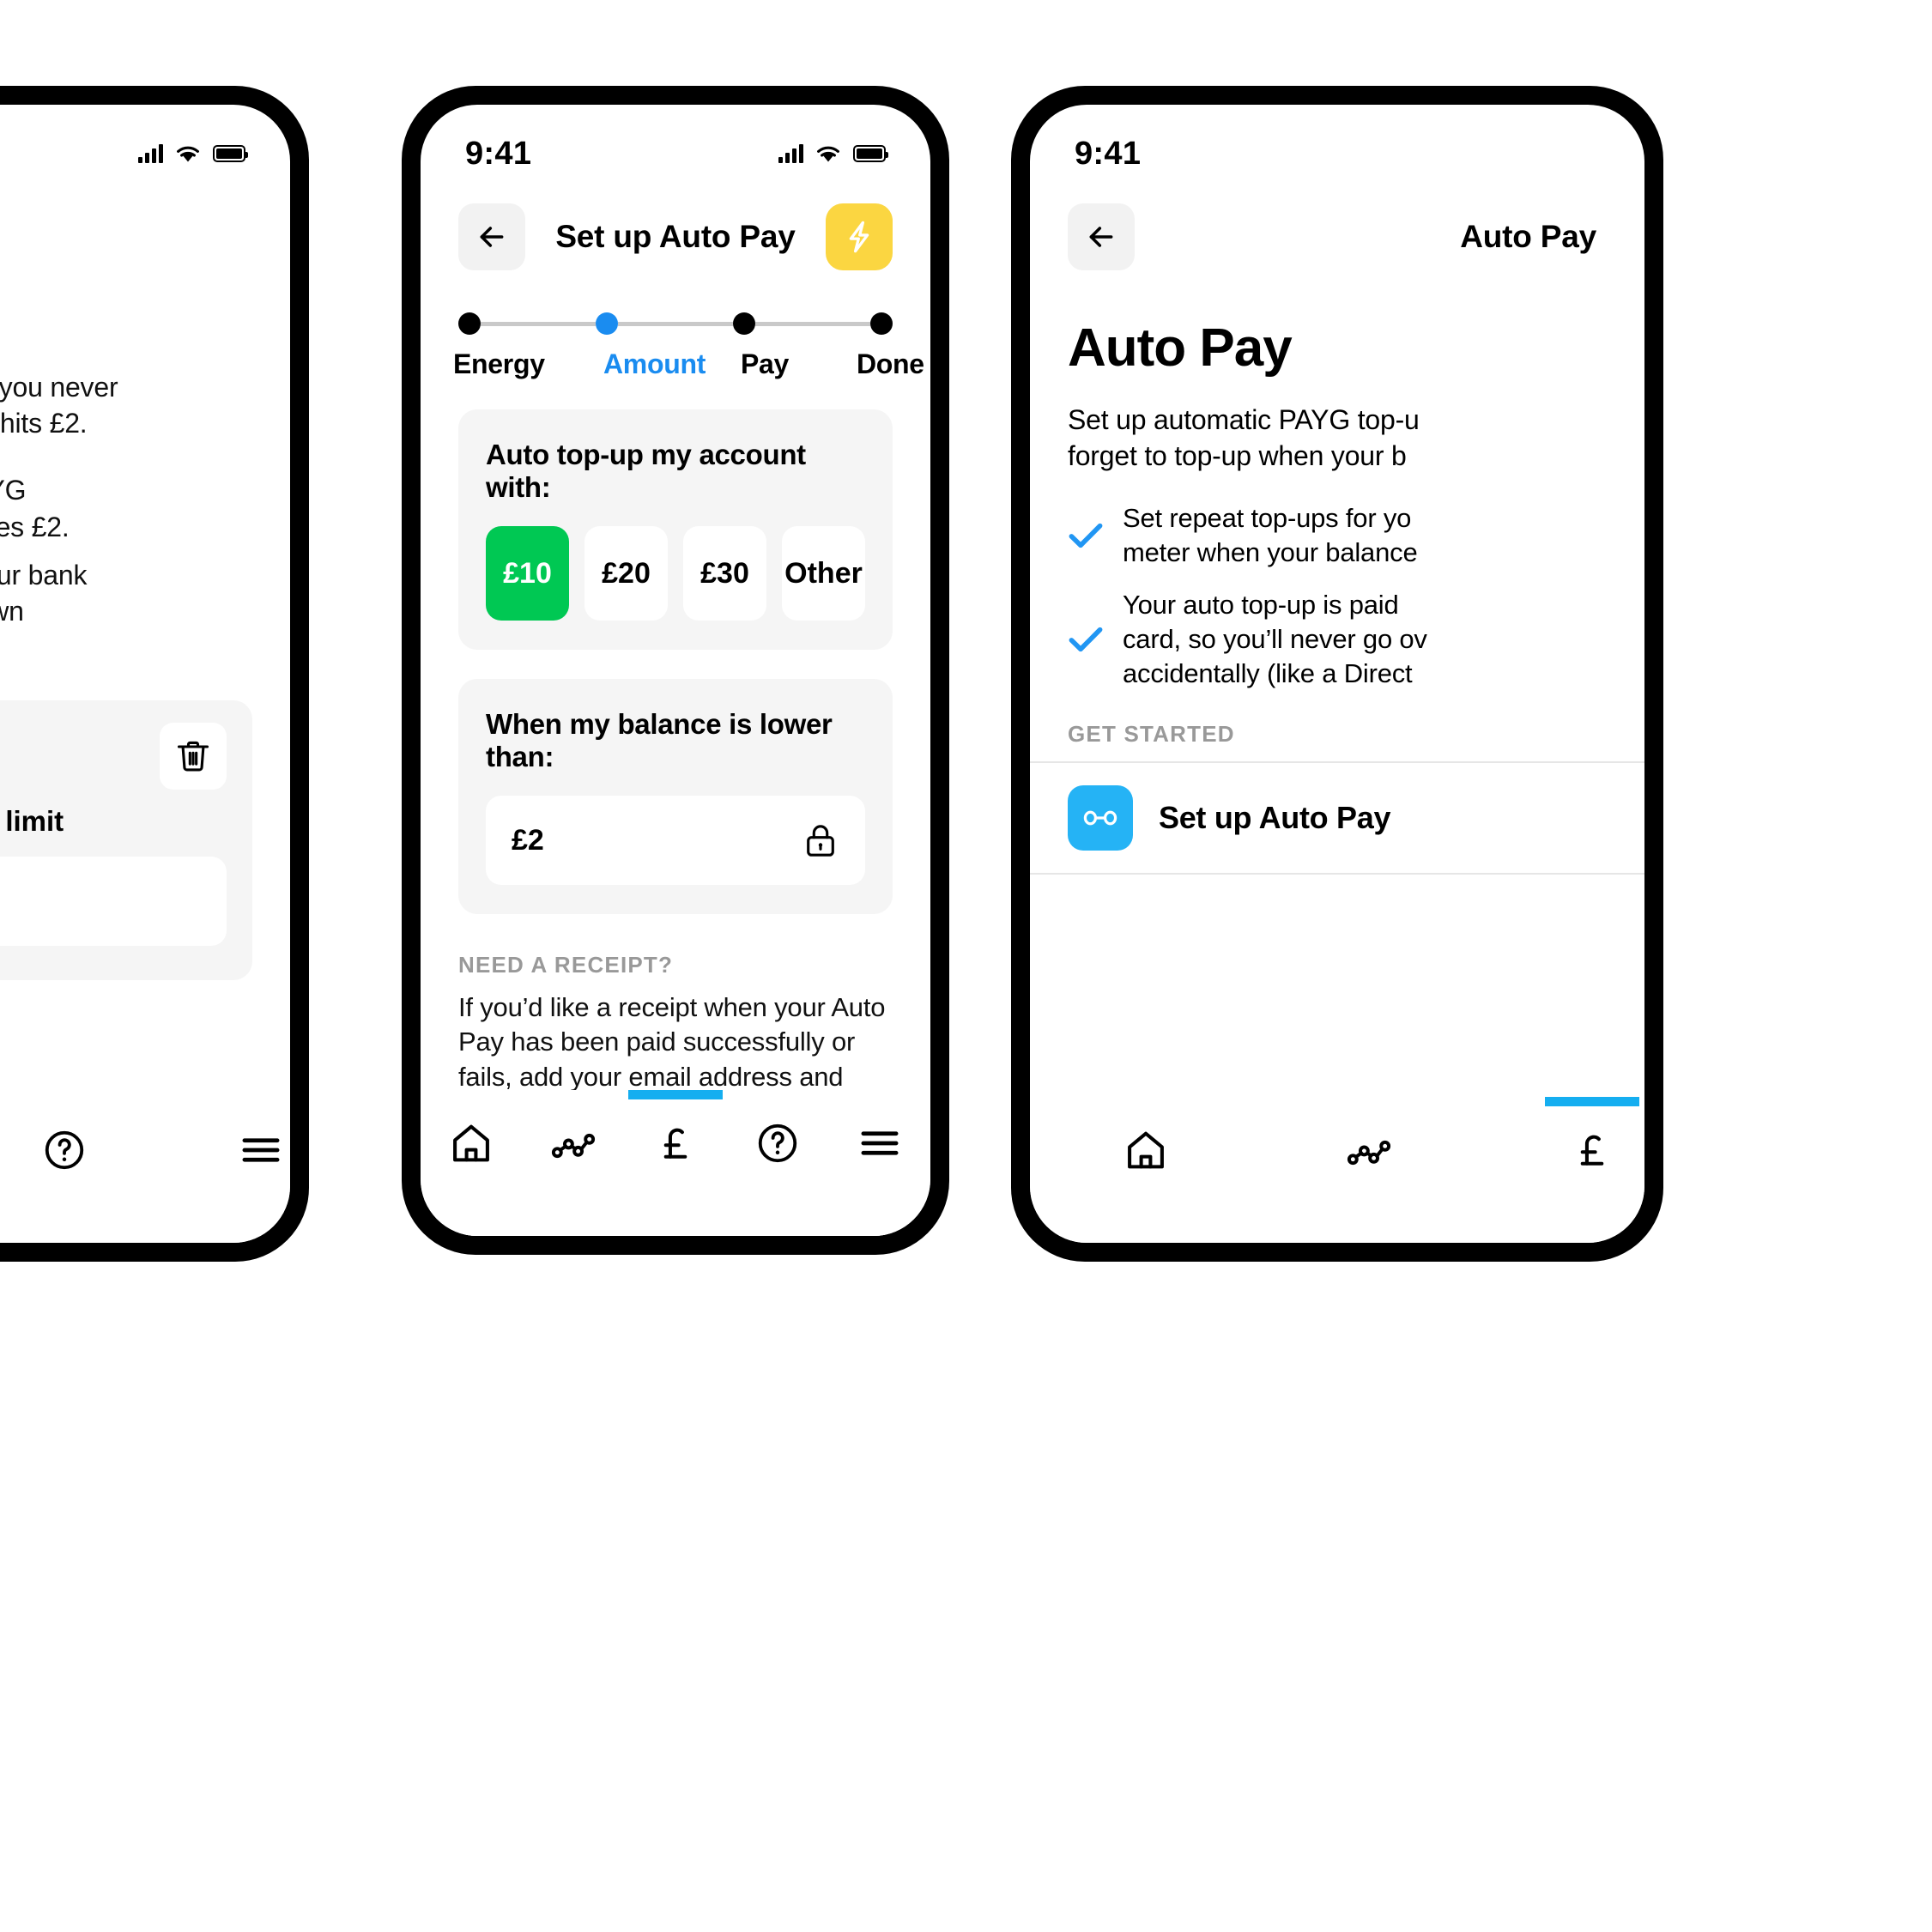  I want to click on list-item-setup-auto-pay: Set up Auto Pay, so click(1337, 818).